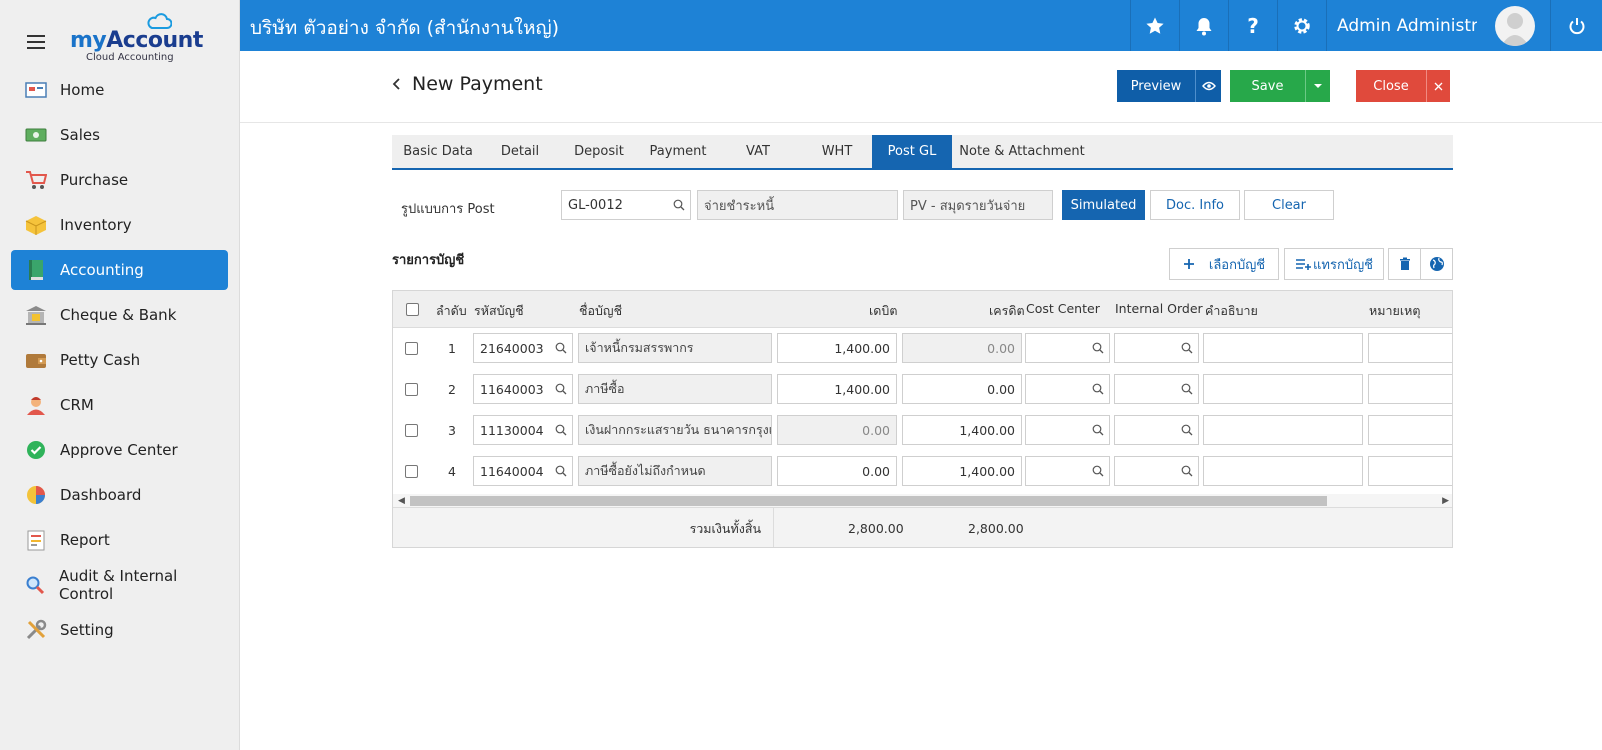 The width and height of the screenshot is (1602, 750). I want to click on select-all-checkbox, so click(412, 309).